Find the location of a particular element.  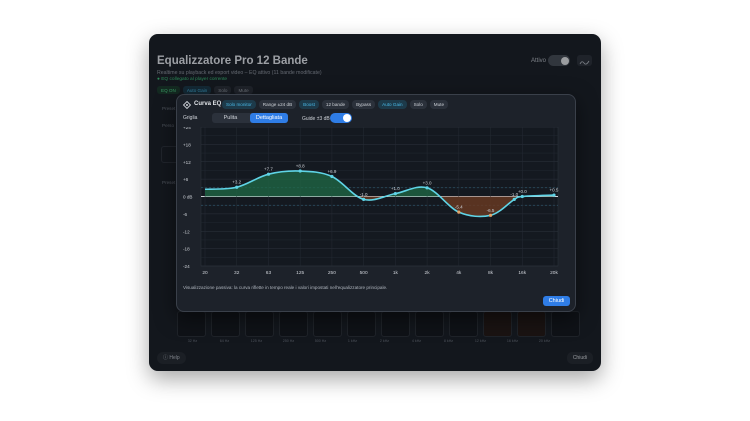

x-tick-label: 250 is located at coordinates (332, 273).